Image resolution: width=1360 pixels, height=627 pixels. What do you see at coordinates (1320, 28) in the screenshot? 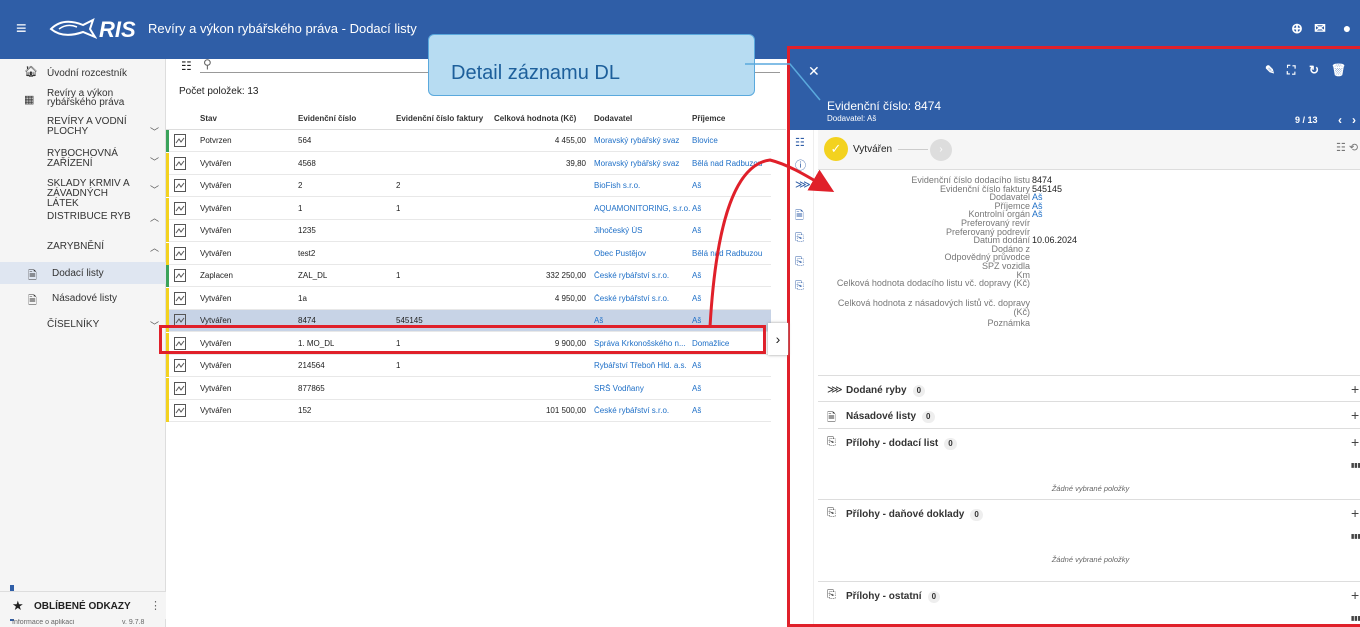
I see `mail-icon: ✉` at bounding box center [1320, 28].